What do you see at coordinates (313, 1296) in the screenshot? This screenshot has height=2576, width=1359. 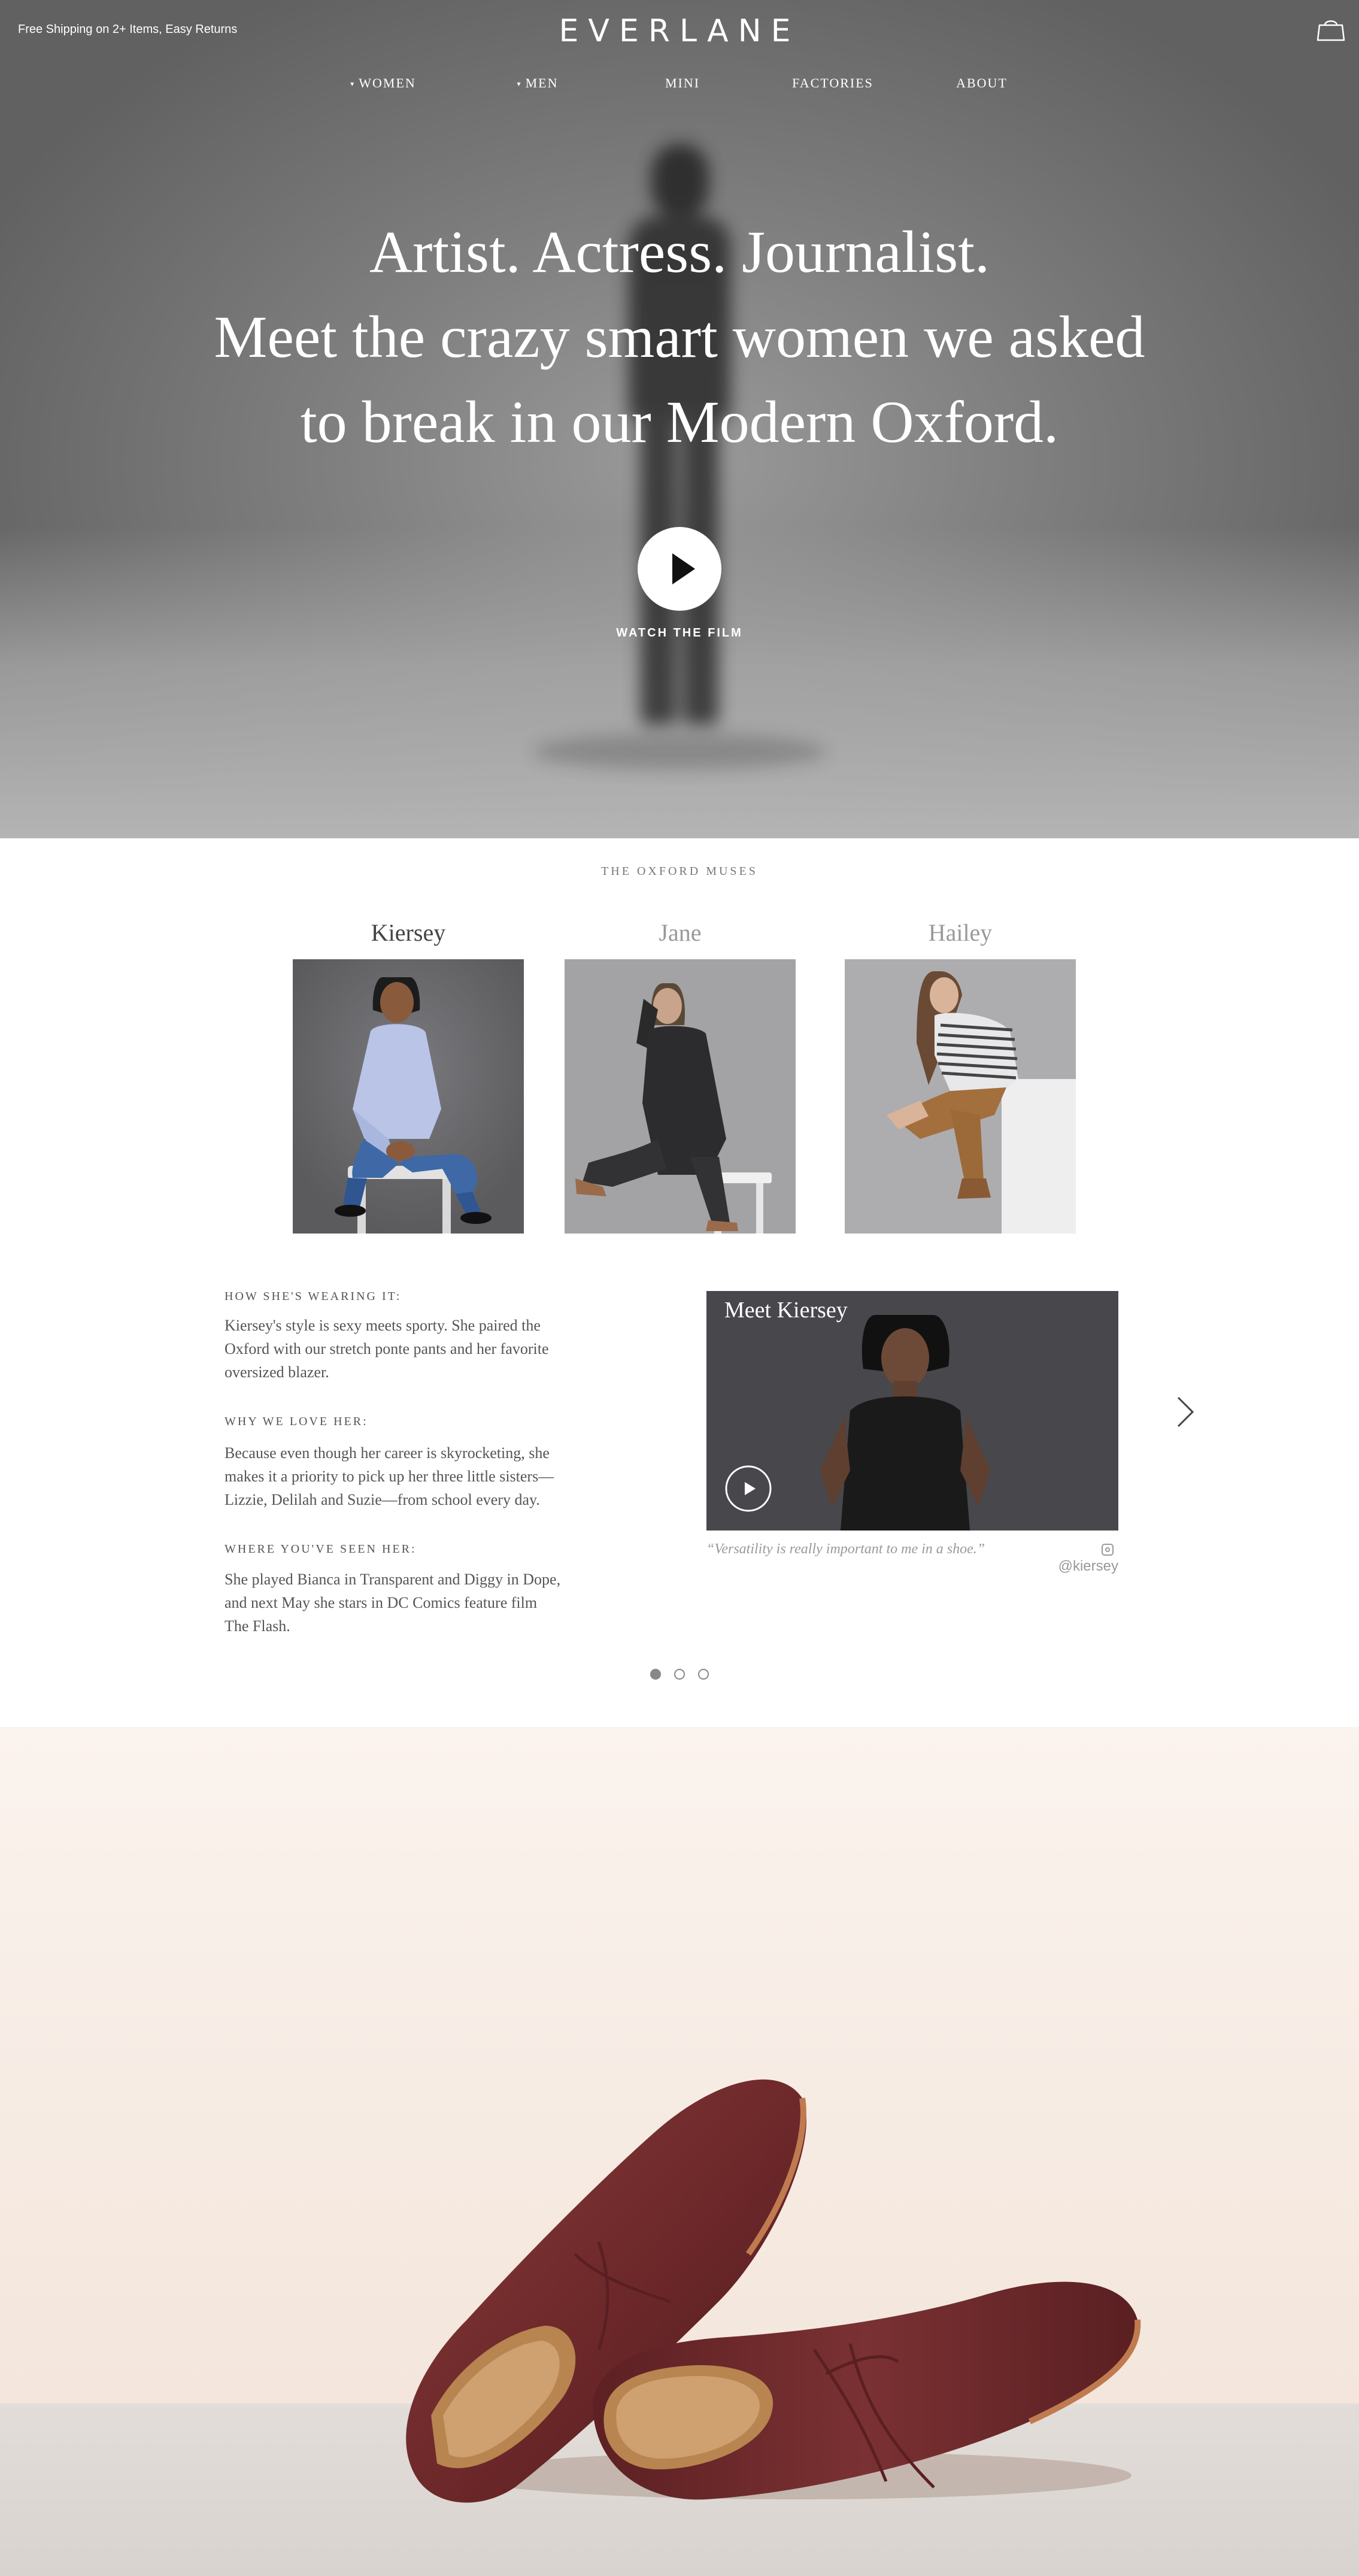 I see `wearing-heading: HOW SHE'S WEARING IT:` at bounding box center [313, 1296].